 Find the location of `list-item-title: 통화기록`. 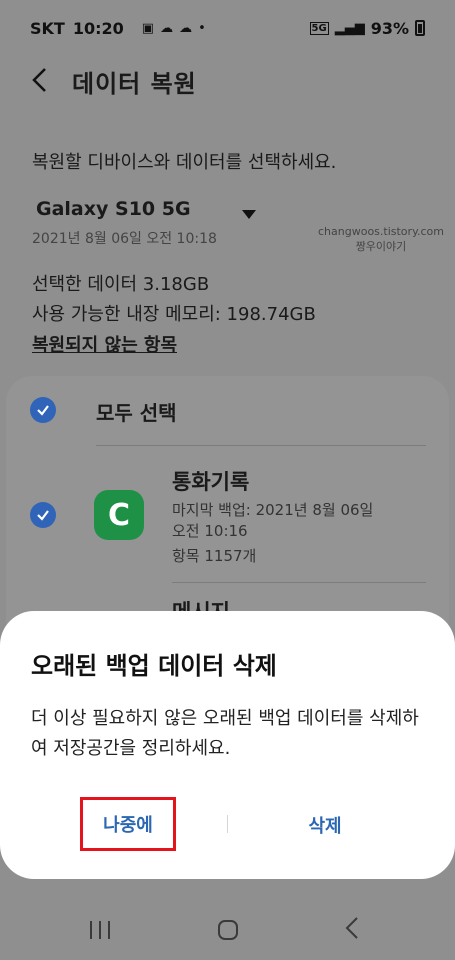

list-item-title: 통화기록 is located at coordinates (210, 481).